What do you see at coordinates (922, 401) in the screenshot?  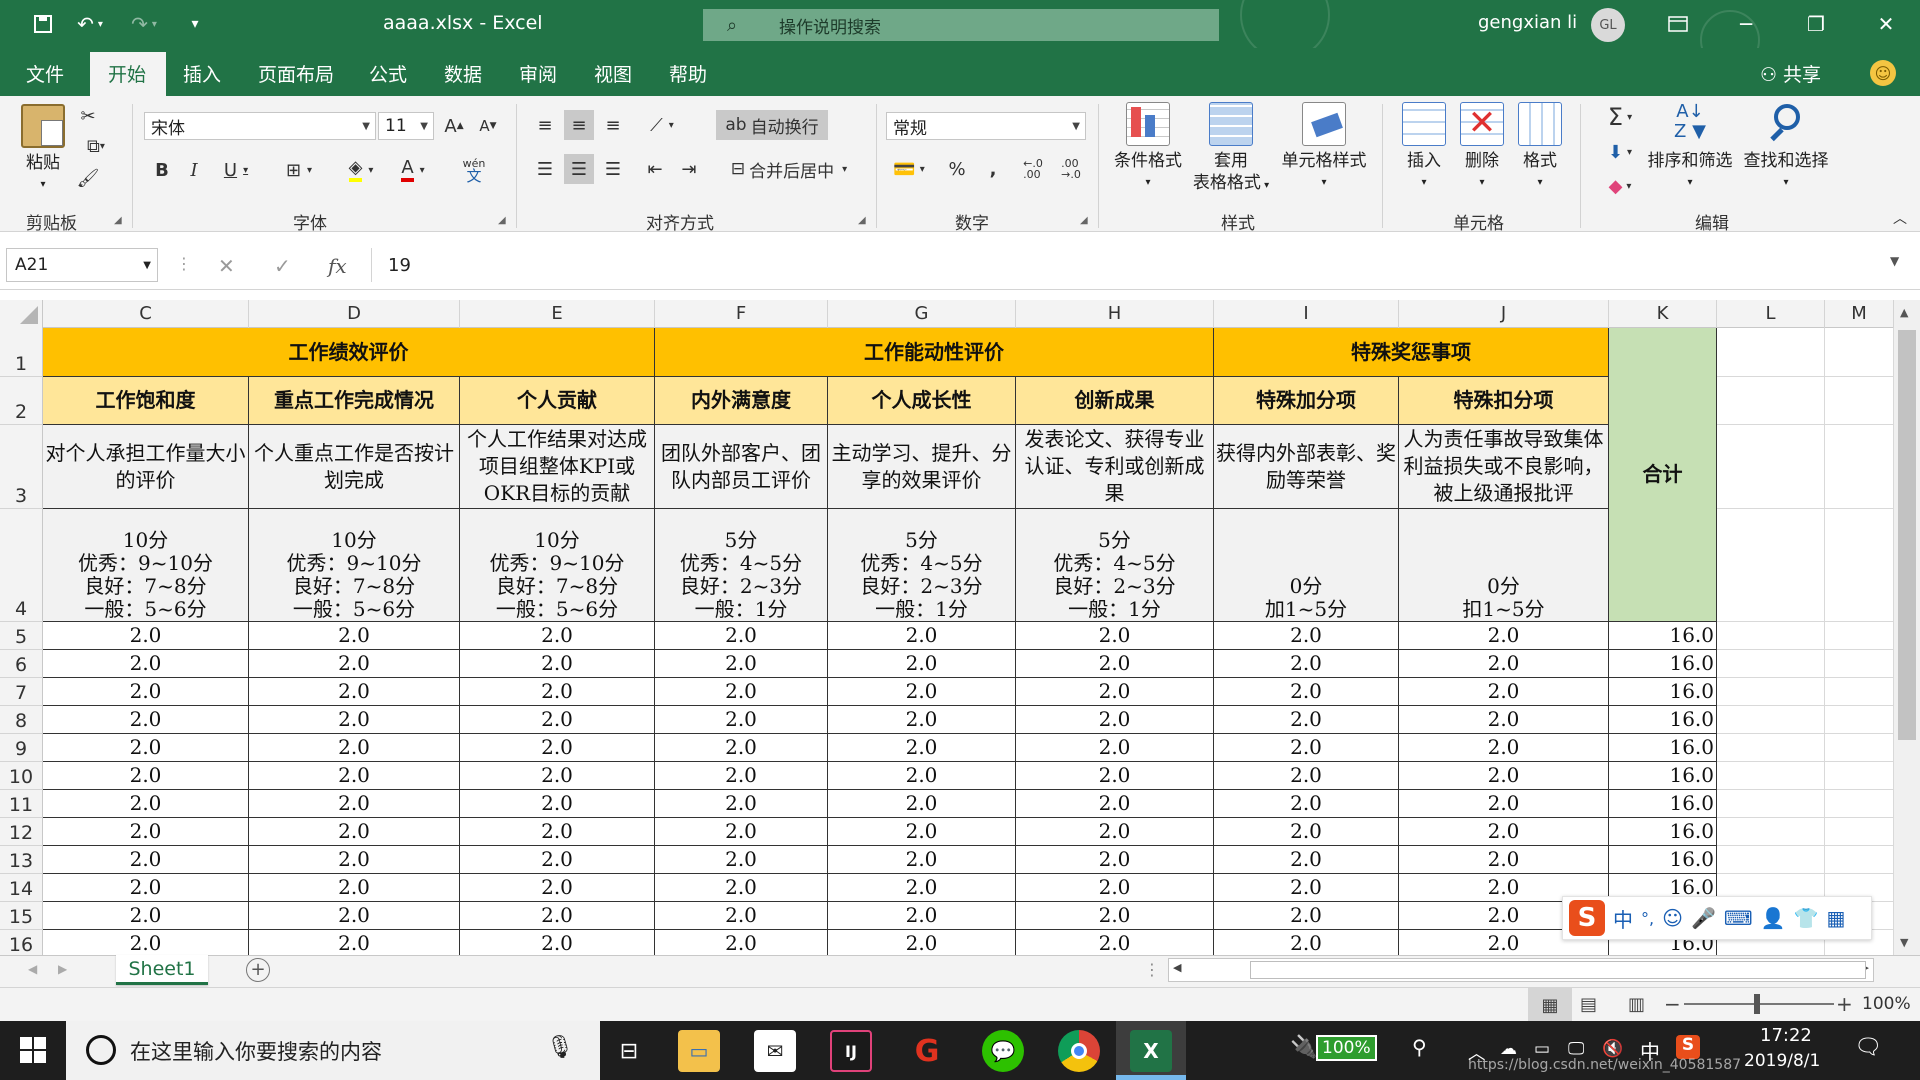 I see `sub-header-cell: 个人成长性` at bounding box center [922, 401].